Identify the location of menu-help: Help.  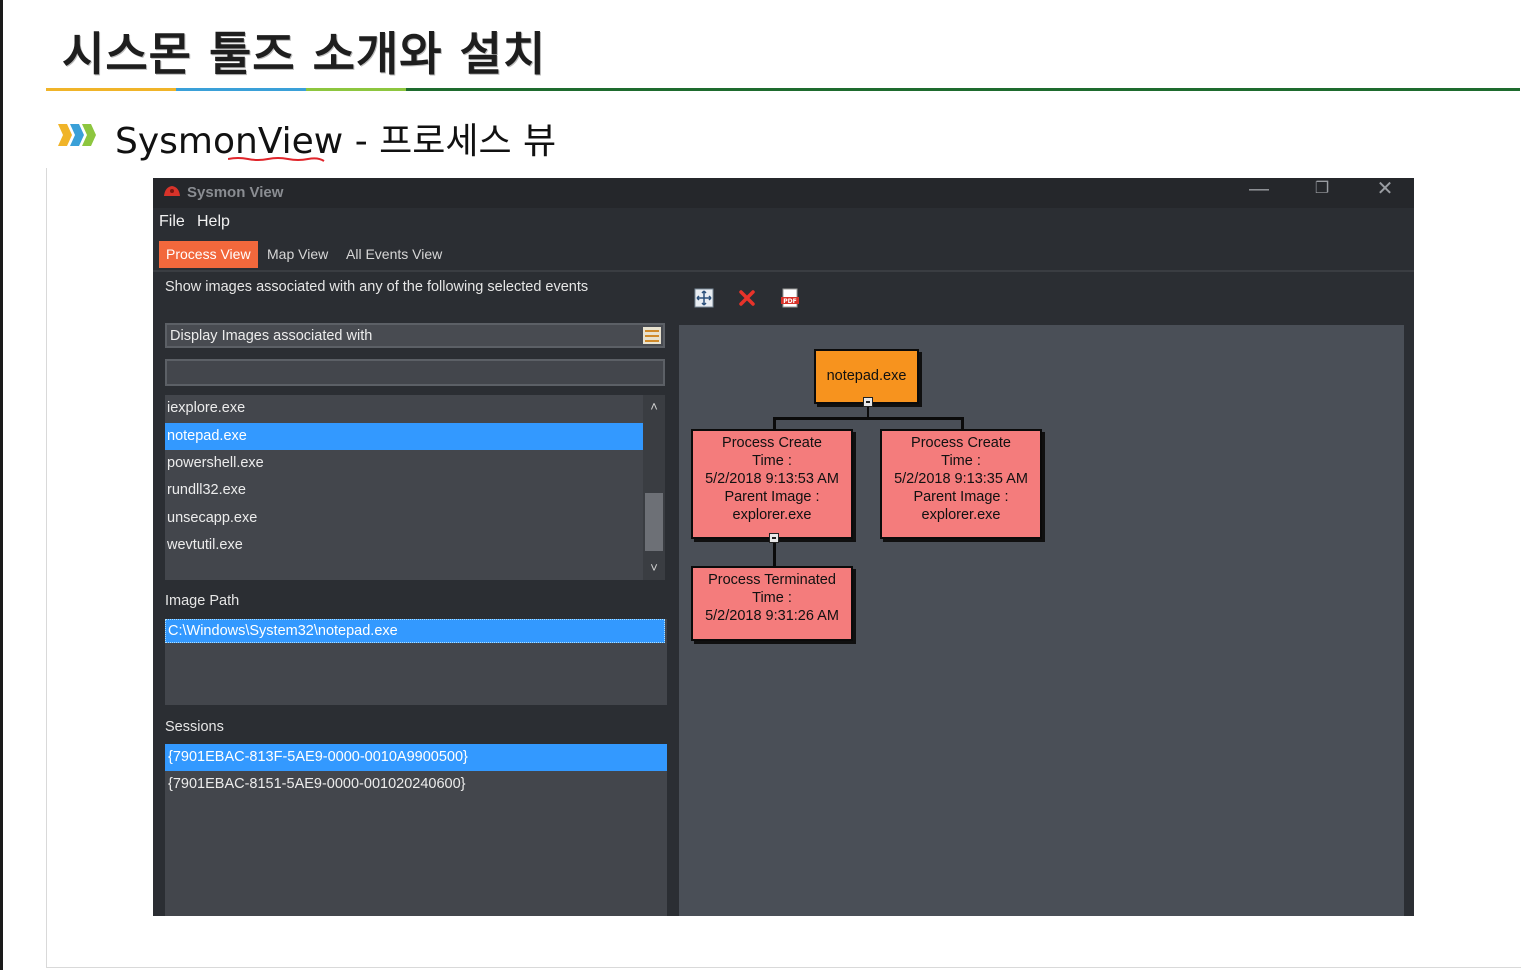
(213, 222).